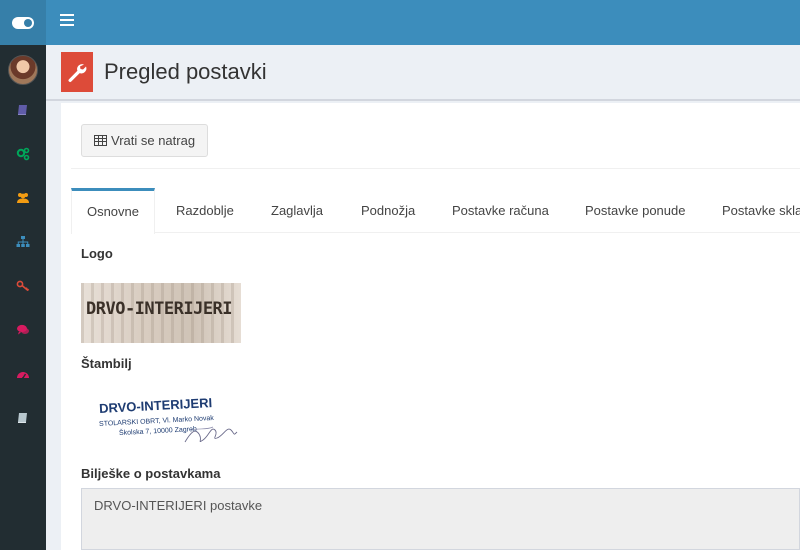 The height and width of the screenshot is (550, 800). Describe the element at coordinates (761, 210) in the screenshot. I see `tab-postavke-skladista: Postavke skla` at that location.